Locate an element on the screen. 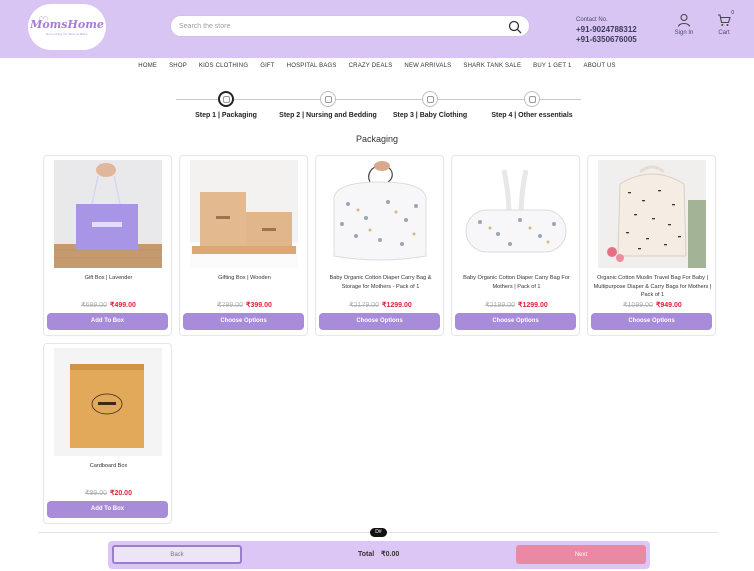  product-price: ₹799.00 ₹399.00 is located at coordinates (244, 305).